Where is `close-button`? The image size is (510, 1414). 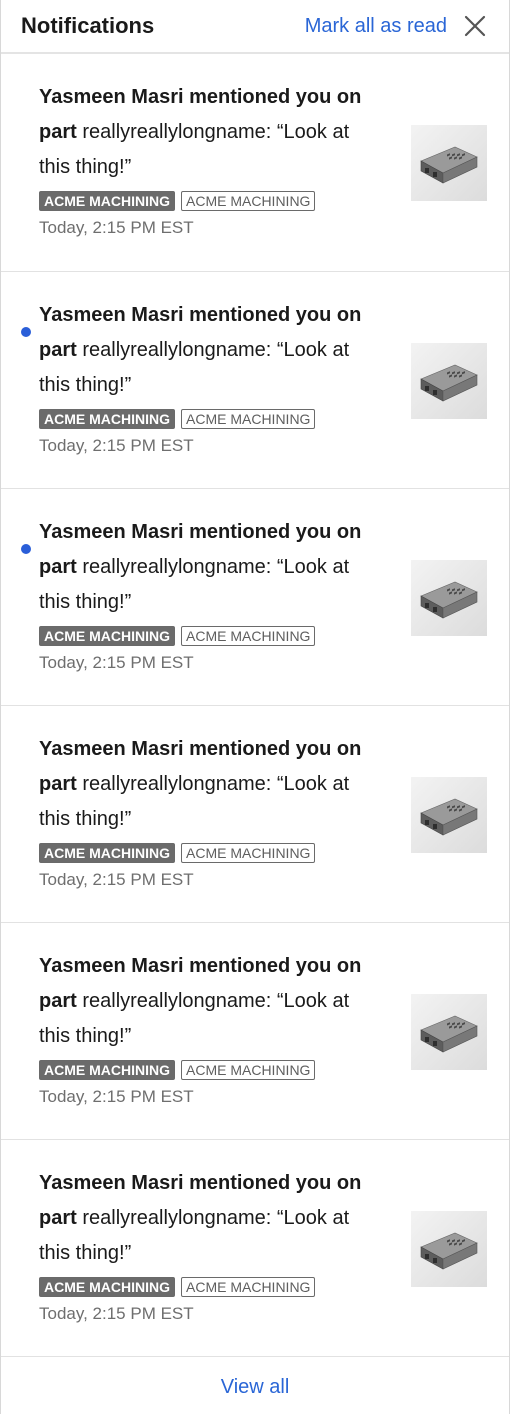
close-button is located at coordinates (475, 26).